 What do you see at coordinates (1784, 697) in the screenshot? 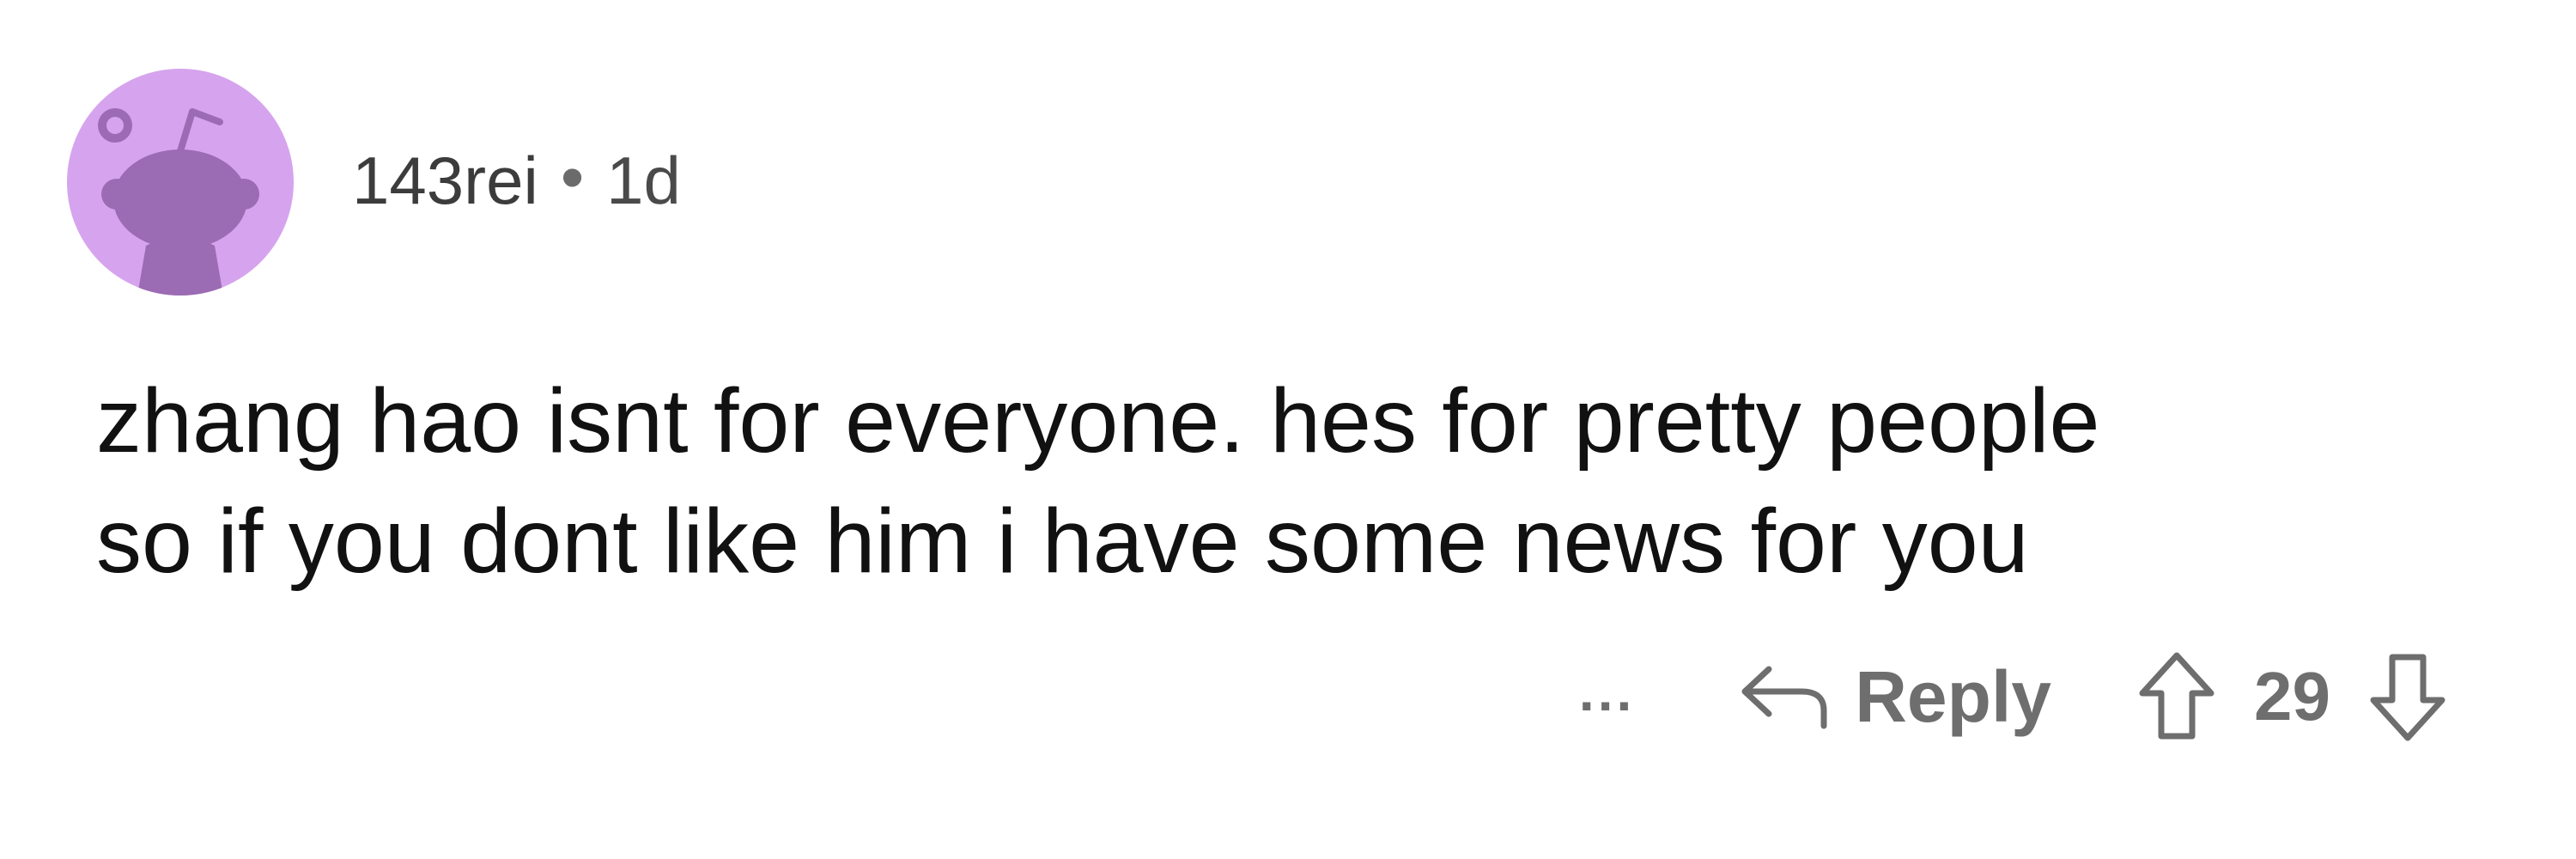
I see `reply-arrow-icon` at bounding box center [1784, 697].